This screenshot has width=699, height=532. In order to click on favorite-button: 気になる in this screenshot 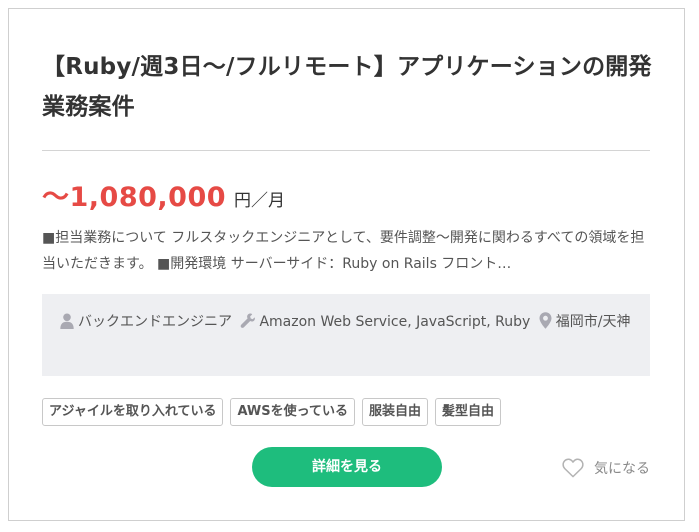, I will do `click(606, 468)`.